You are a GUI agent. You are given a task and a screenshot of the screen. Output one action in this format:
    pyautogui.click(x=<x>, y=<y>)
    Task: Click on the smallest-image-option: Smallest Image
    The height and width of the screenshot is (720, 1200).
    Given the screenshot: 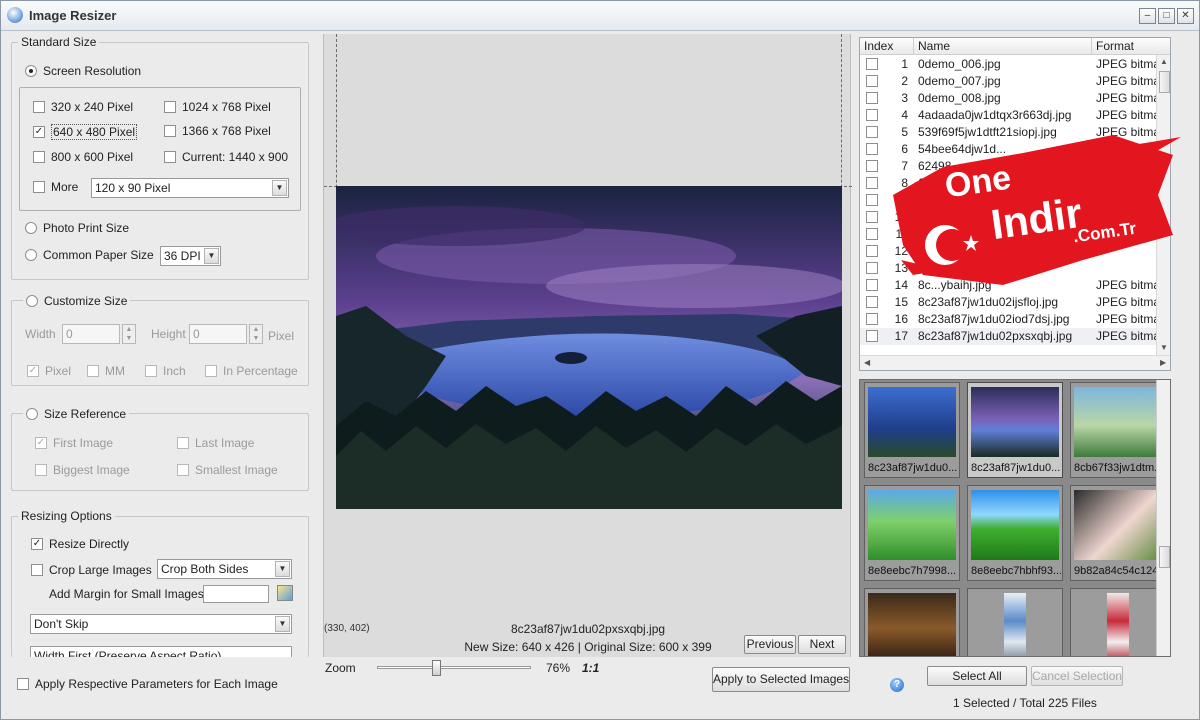 What is the action you would take?
    pyautogui.click(x=227, y=470)
    